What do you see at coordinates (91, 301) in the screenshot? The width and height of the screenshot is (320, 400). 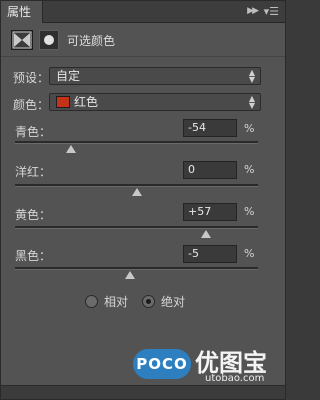 I see `relative-radio-circle` at bounding box center [91, 301].